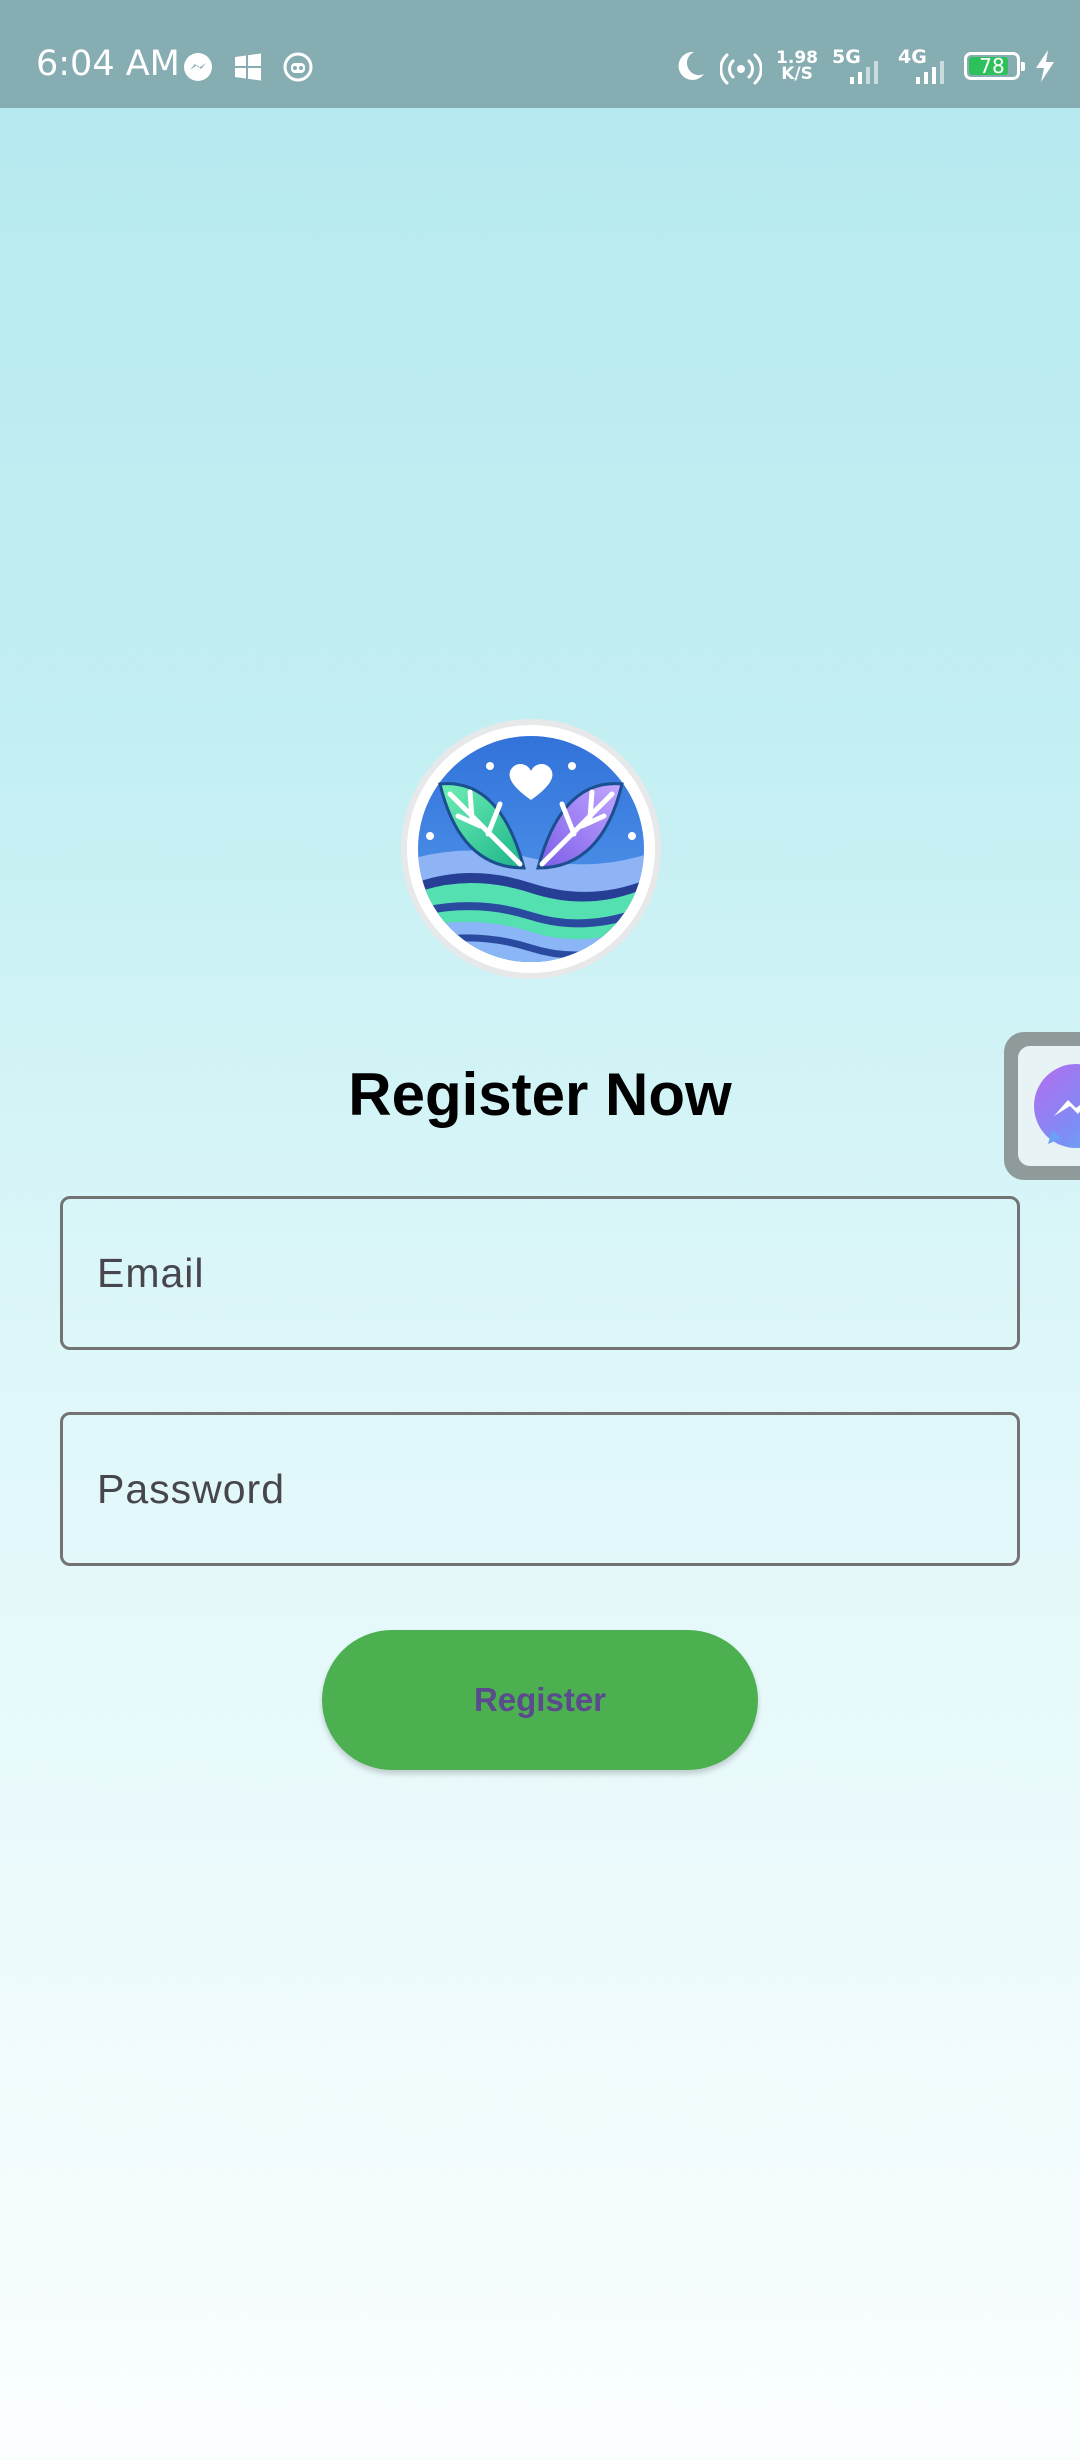 The height and width of the screenshot is (2460, 1080). I want to click on page-title: Register Now, so click(540, 1094).